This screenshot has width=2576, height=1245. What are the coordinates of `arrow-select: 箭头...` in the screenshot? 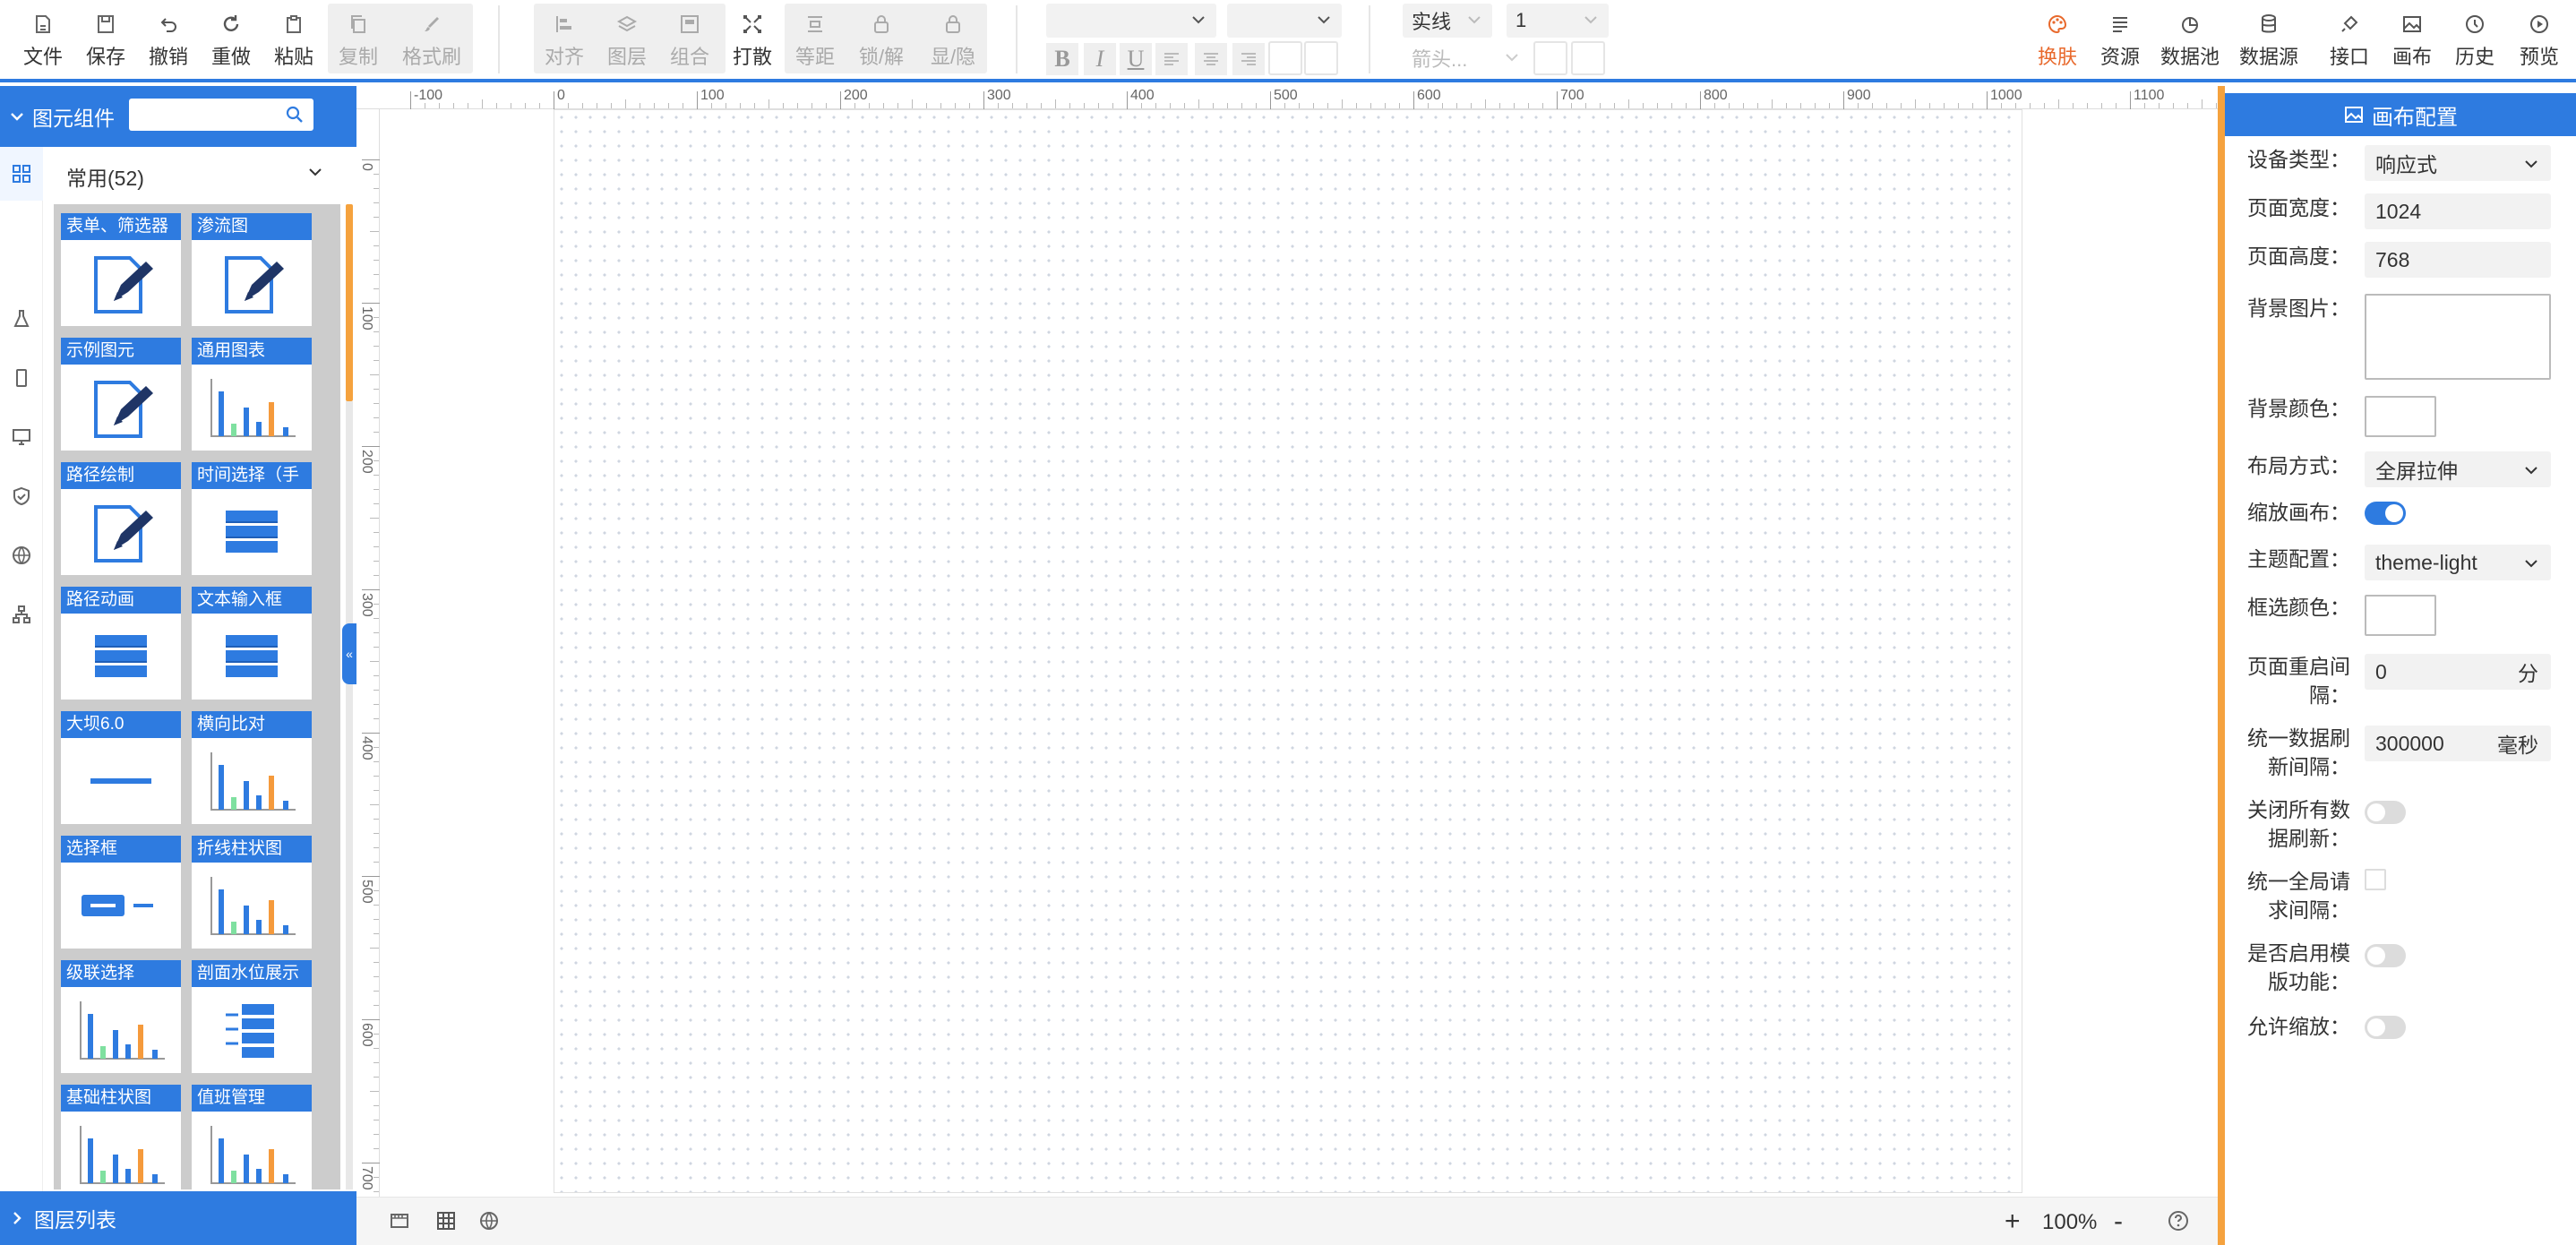 It's located at (1466, 58).